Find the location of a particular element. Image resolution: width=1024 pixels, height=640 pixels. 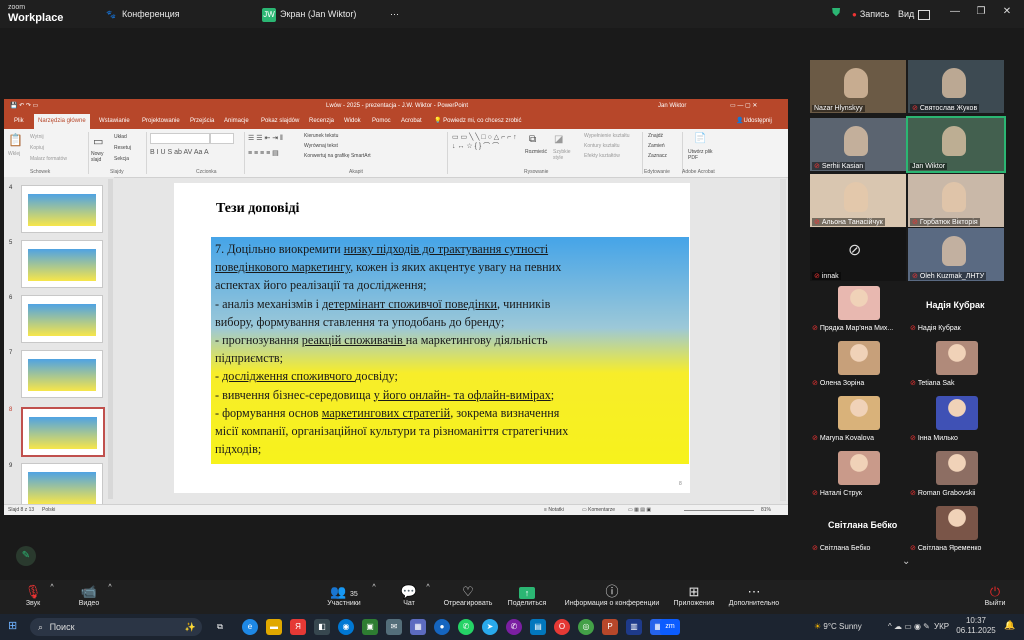

font-name-select is located at coordinates (180, 138).